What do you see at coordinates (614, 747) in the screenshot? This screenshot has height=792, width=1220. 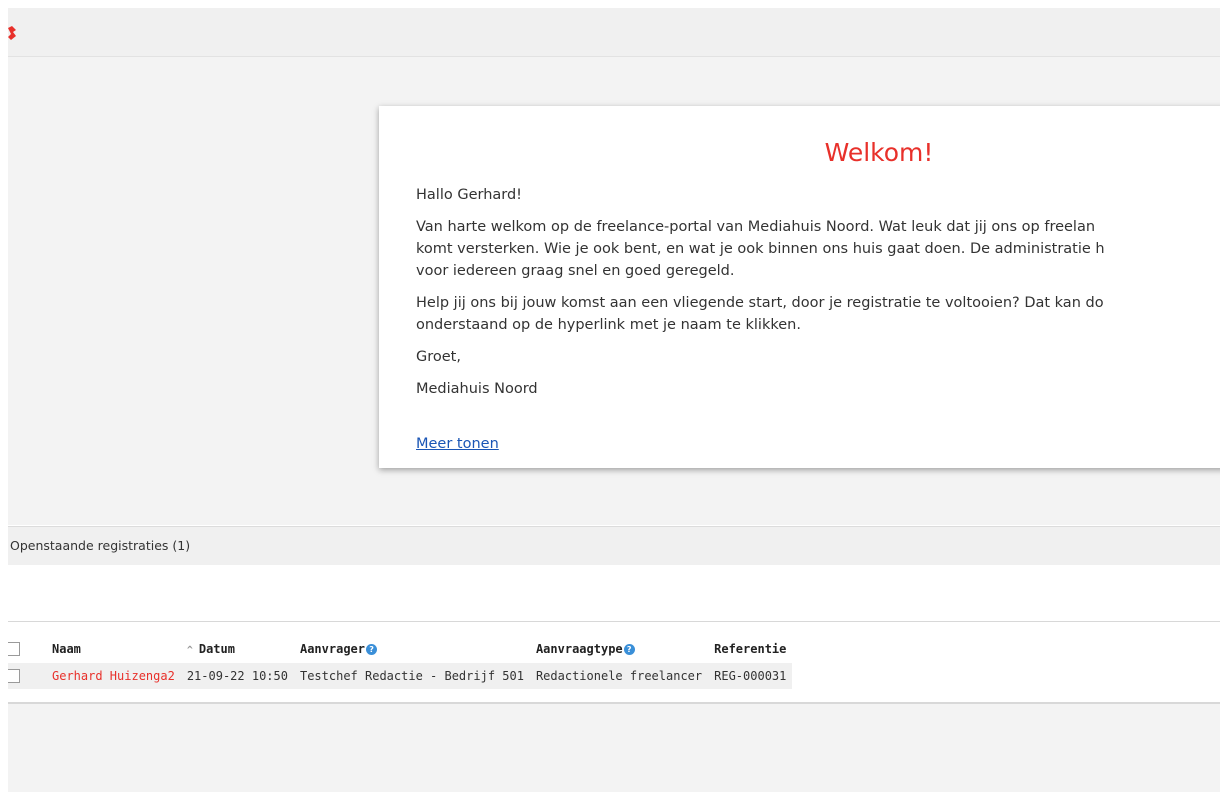 I see `bottom-panel` at bounding box center [614, 747].